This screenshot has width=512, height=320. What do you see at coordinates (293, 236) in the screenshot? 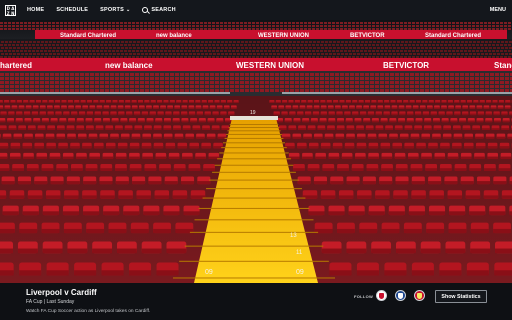
I see `row-number: 13` at bounding box center [293, 236].